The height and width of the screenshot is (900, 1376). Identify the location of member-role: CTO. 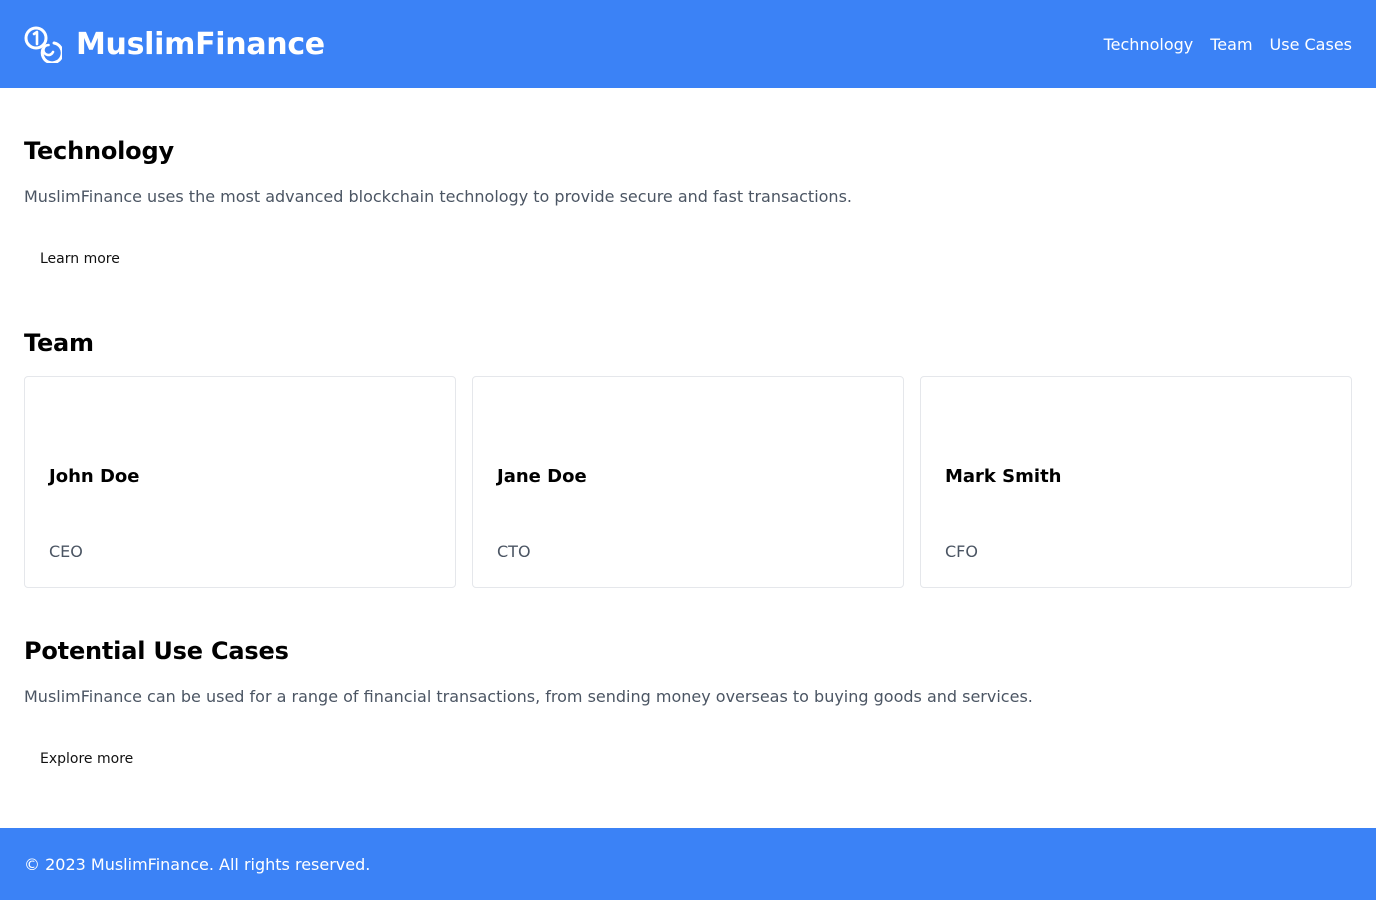
(514, 551).